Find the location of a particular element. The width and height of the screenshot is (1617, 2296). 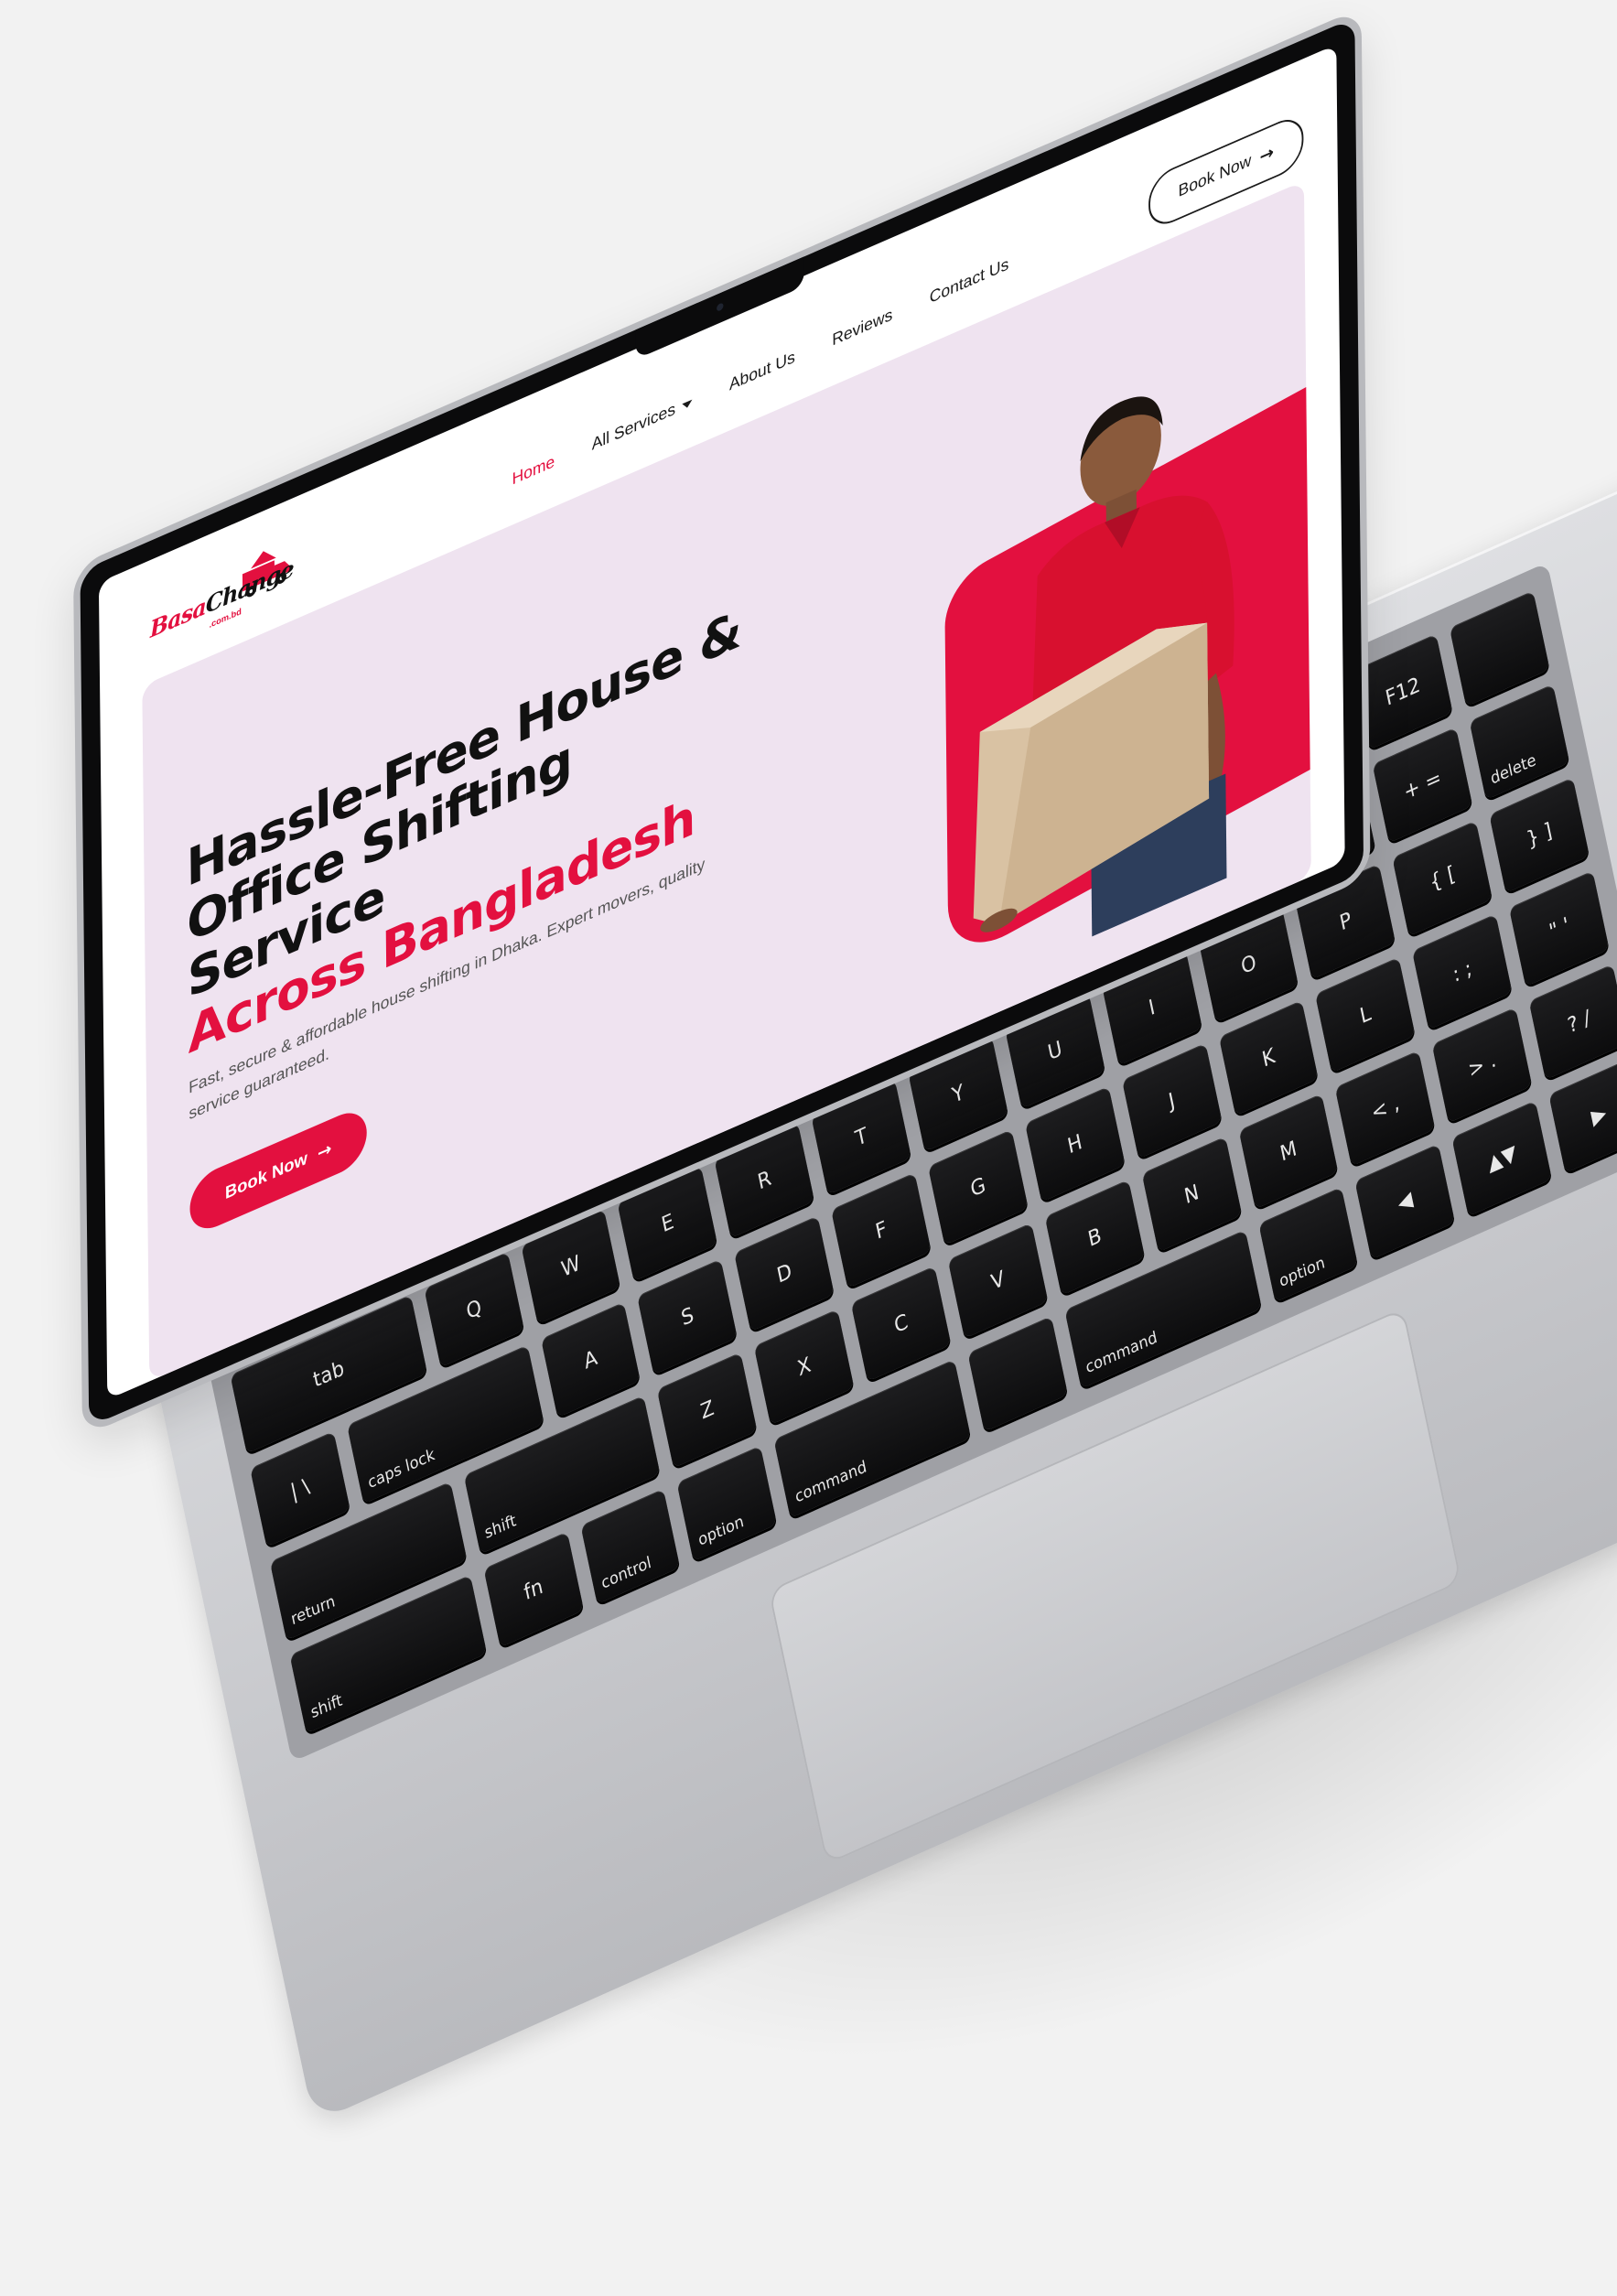

key-j: J is located at coordinates (1172, 1101).